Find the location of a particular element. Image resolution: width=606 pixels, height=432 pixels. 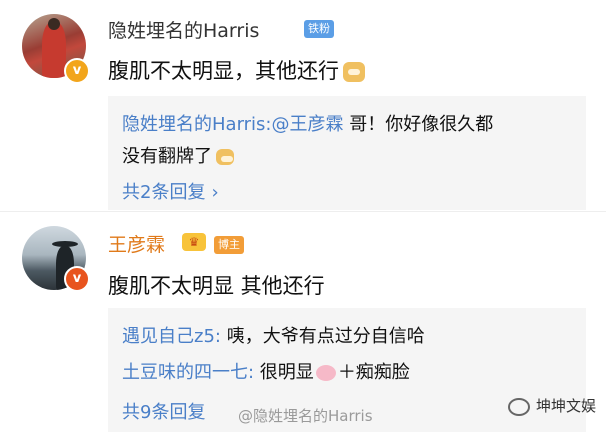

chevron-right-icon: › is located at coordinates (215, 192).